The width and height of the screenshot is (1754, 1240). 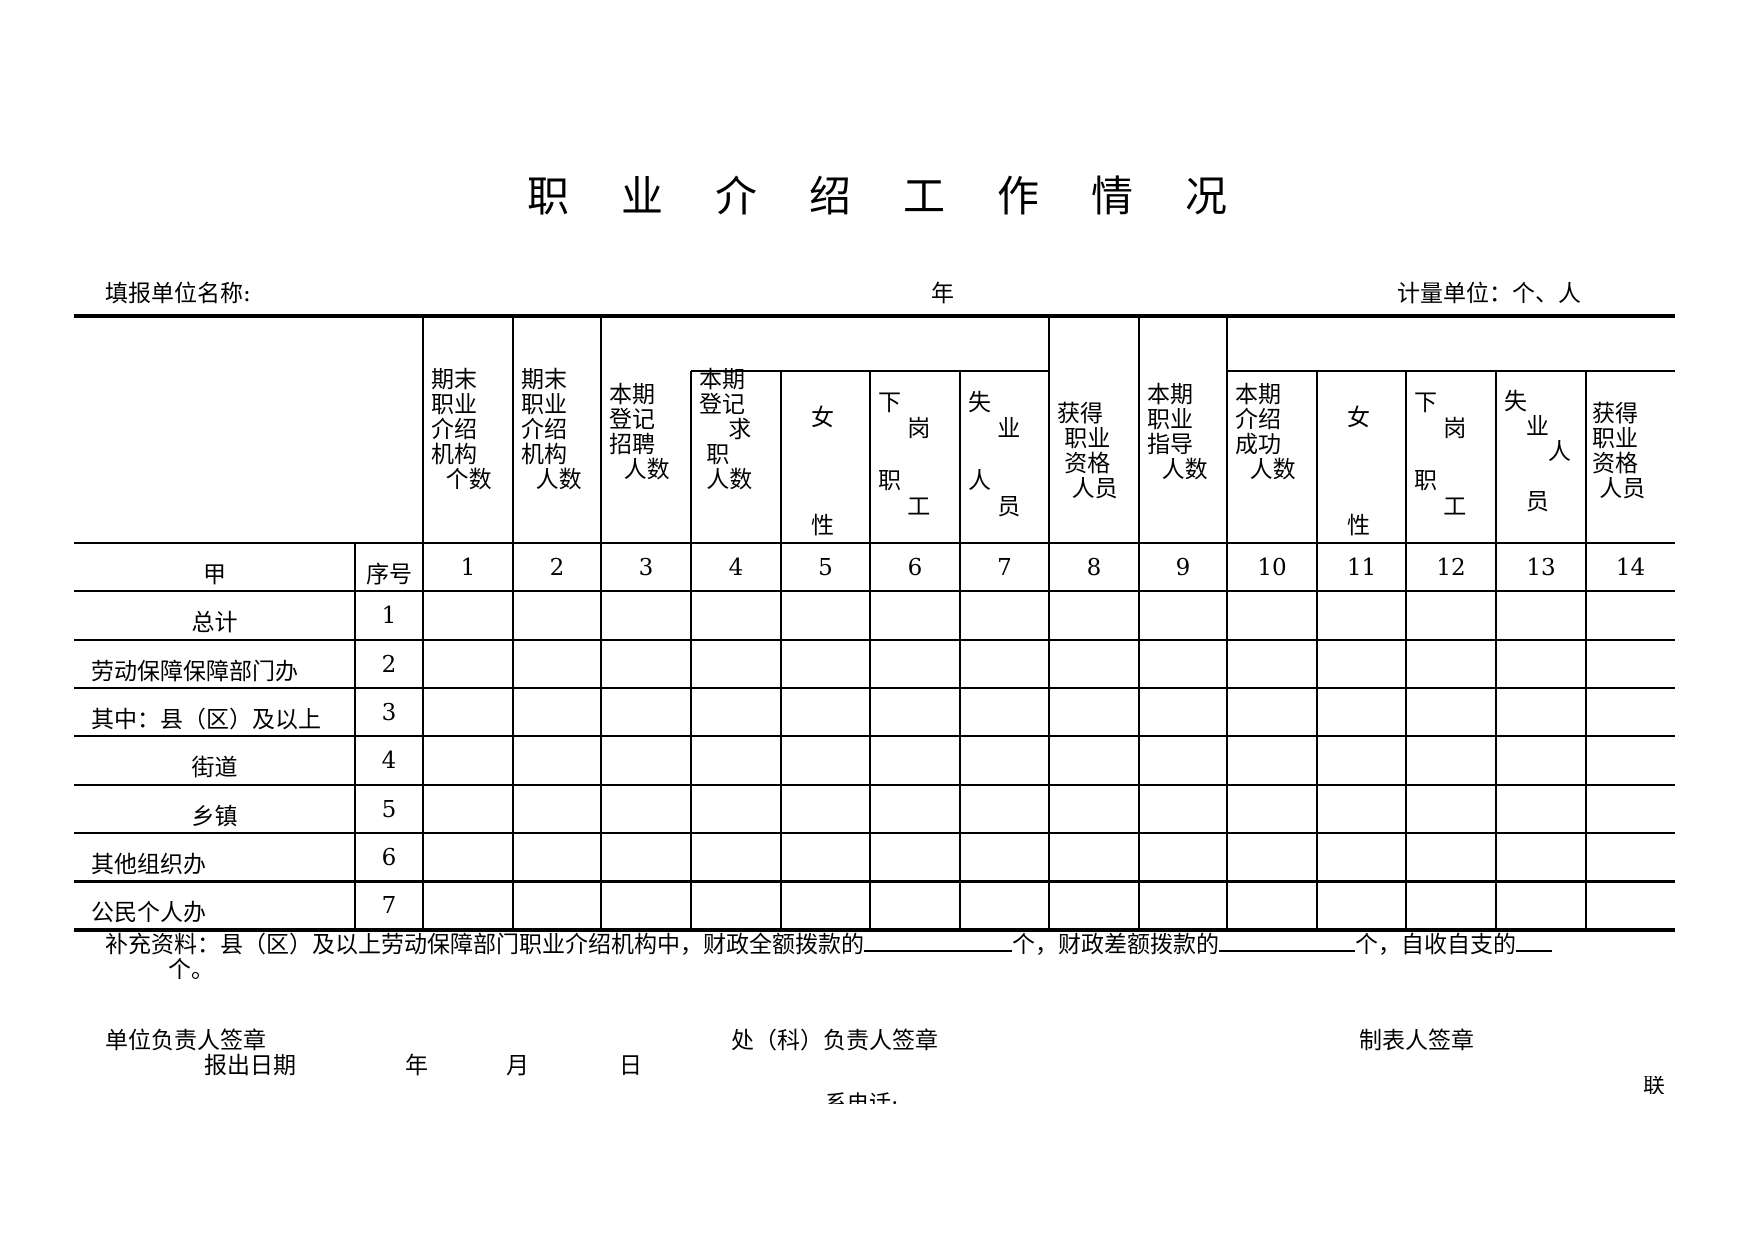 What do you see at coordinates (1534, 941) in the screenshot?
I see `self-funded-count-field` at bounding box center [1534, 941].